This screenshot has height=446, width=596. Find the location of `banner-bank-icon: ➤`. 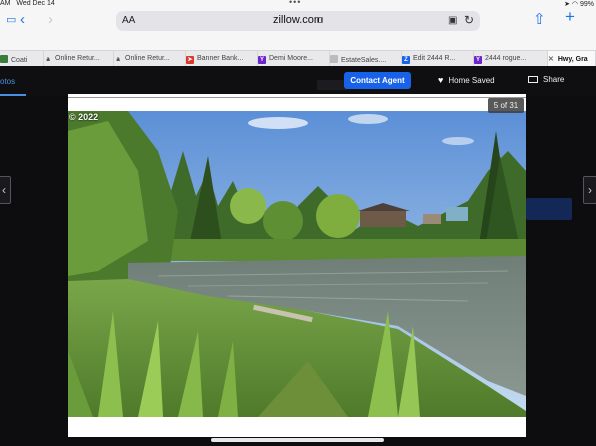

banner-bank-icon: ➤ is located at coordinates (190, 60).